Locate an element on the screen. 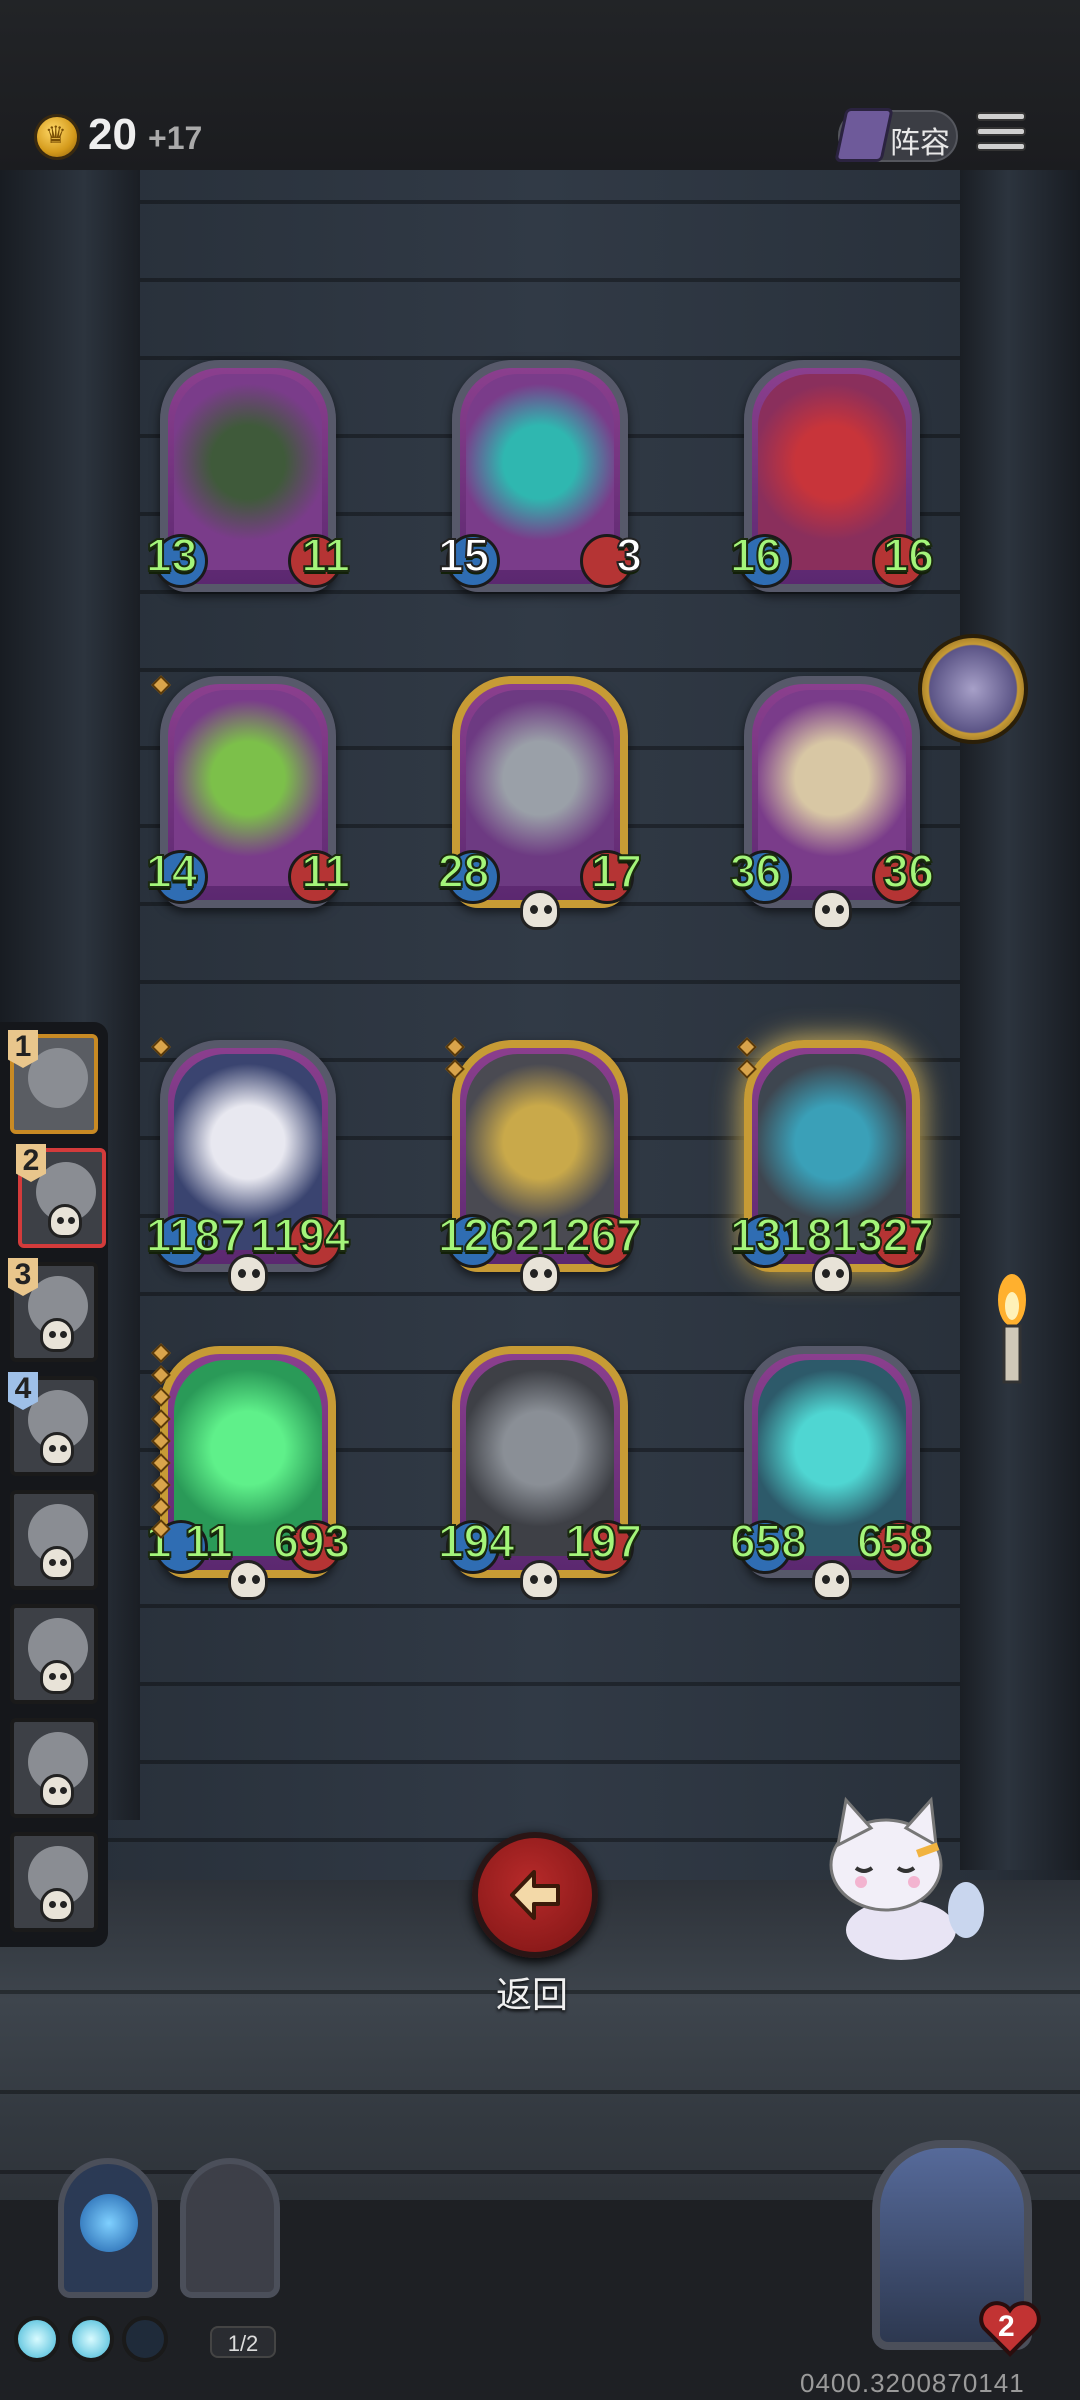  minion-card-horn-beast: 28 17 is located at coordinates (540, 803).